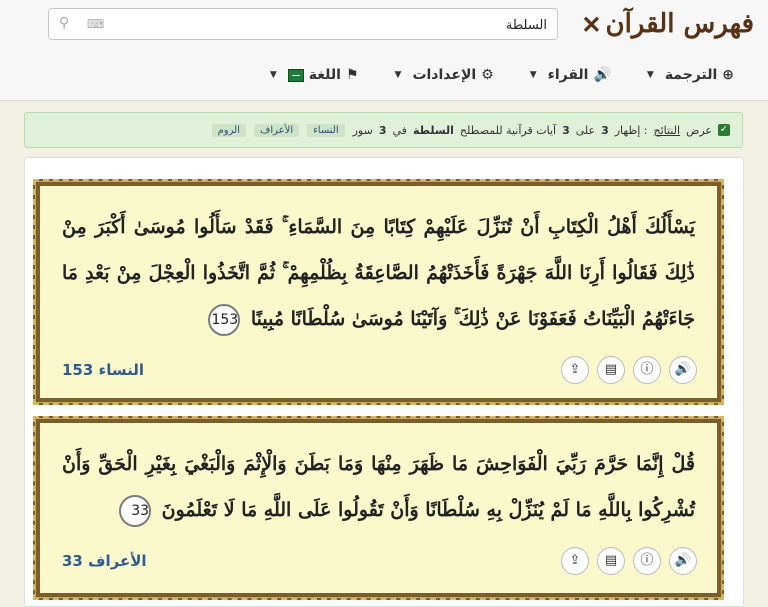  I want to click on nav-translation: ⊕ الترجمة ▼, so click(690, 75).